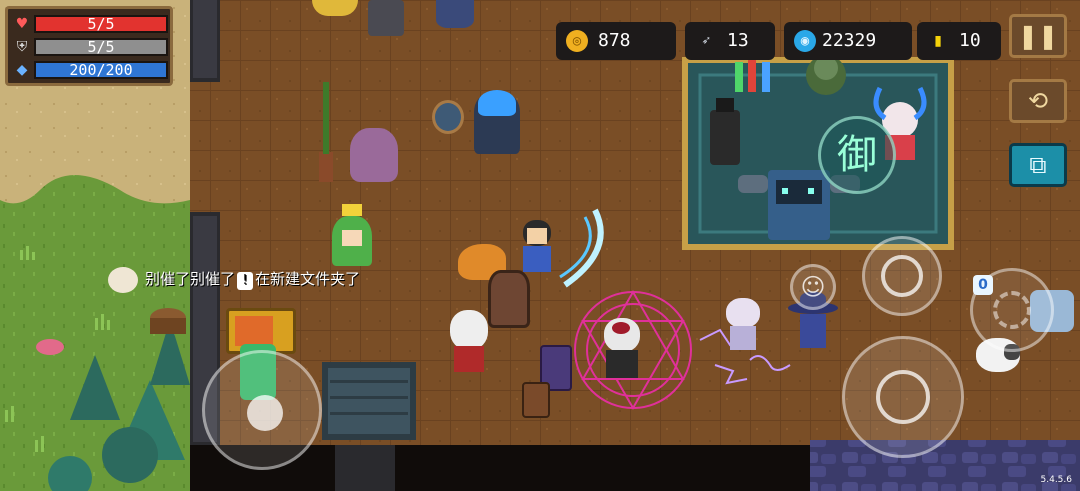 The height and width of the screenshot is (491, 1080). I want to click on armor-row: ⛨ 5/5, so click(91, 47).